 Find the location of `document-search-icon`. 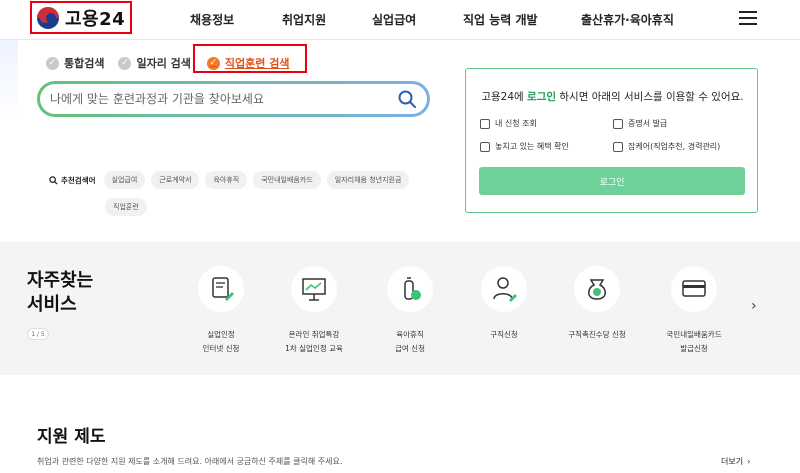

document-search-icon is located at coordinates (485, 146).